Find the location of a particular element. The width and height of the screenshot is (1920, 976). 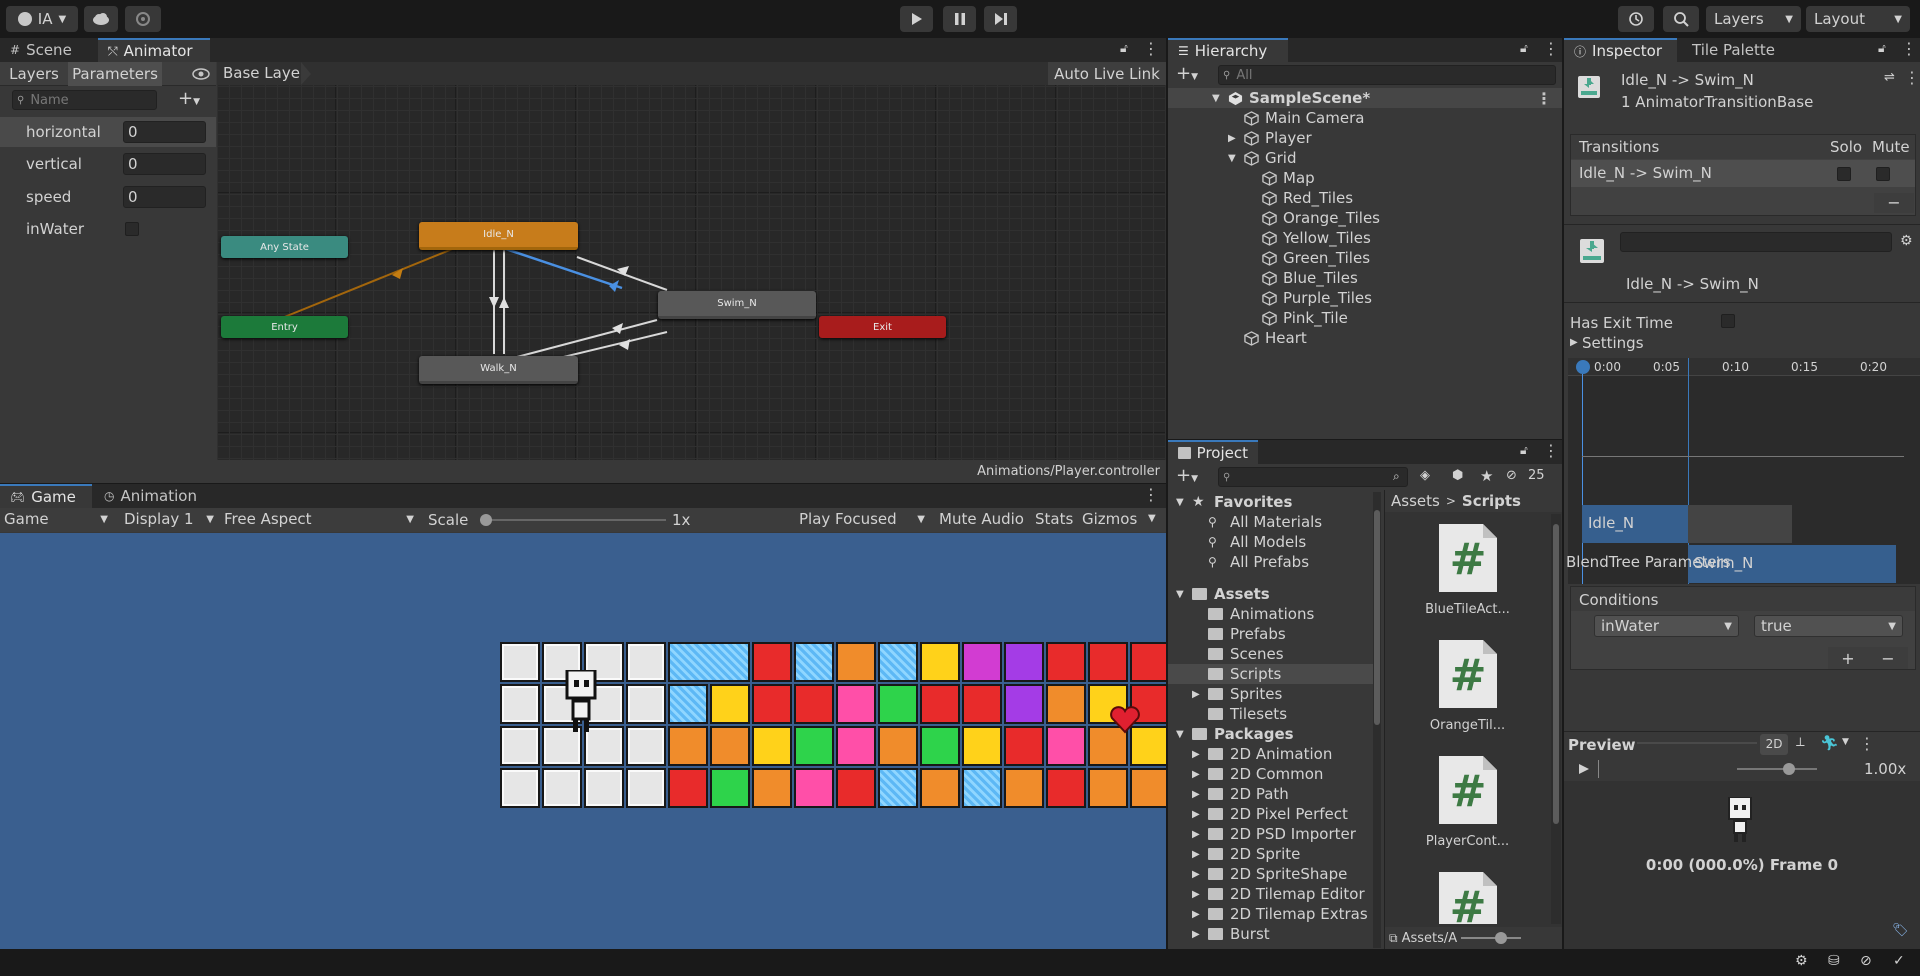

tab-hierarchy: ☰ Hierarchy is located at coordinates (1228, 50).